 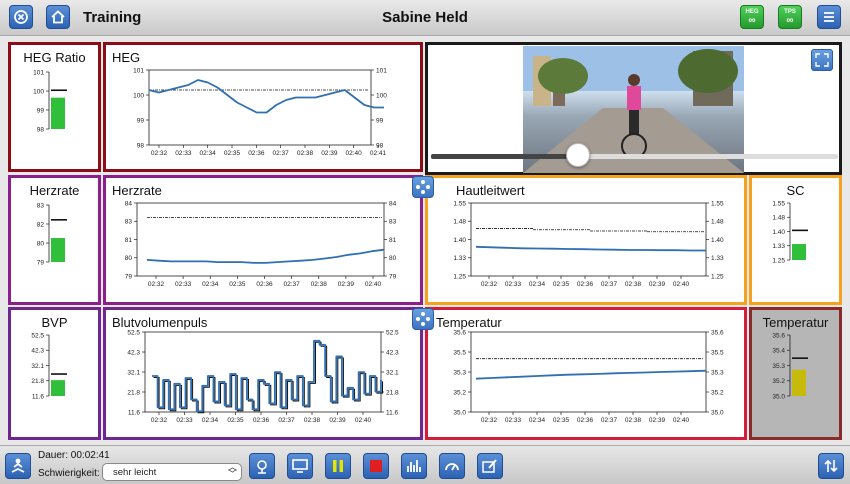 What do you see at coordinates (752, 17) in the screenshot?
I see `heg-button: HEG ∞` at bounding box center [752, 17].